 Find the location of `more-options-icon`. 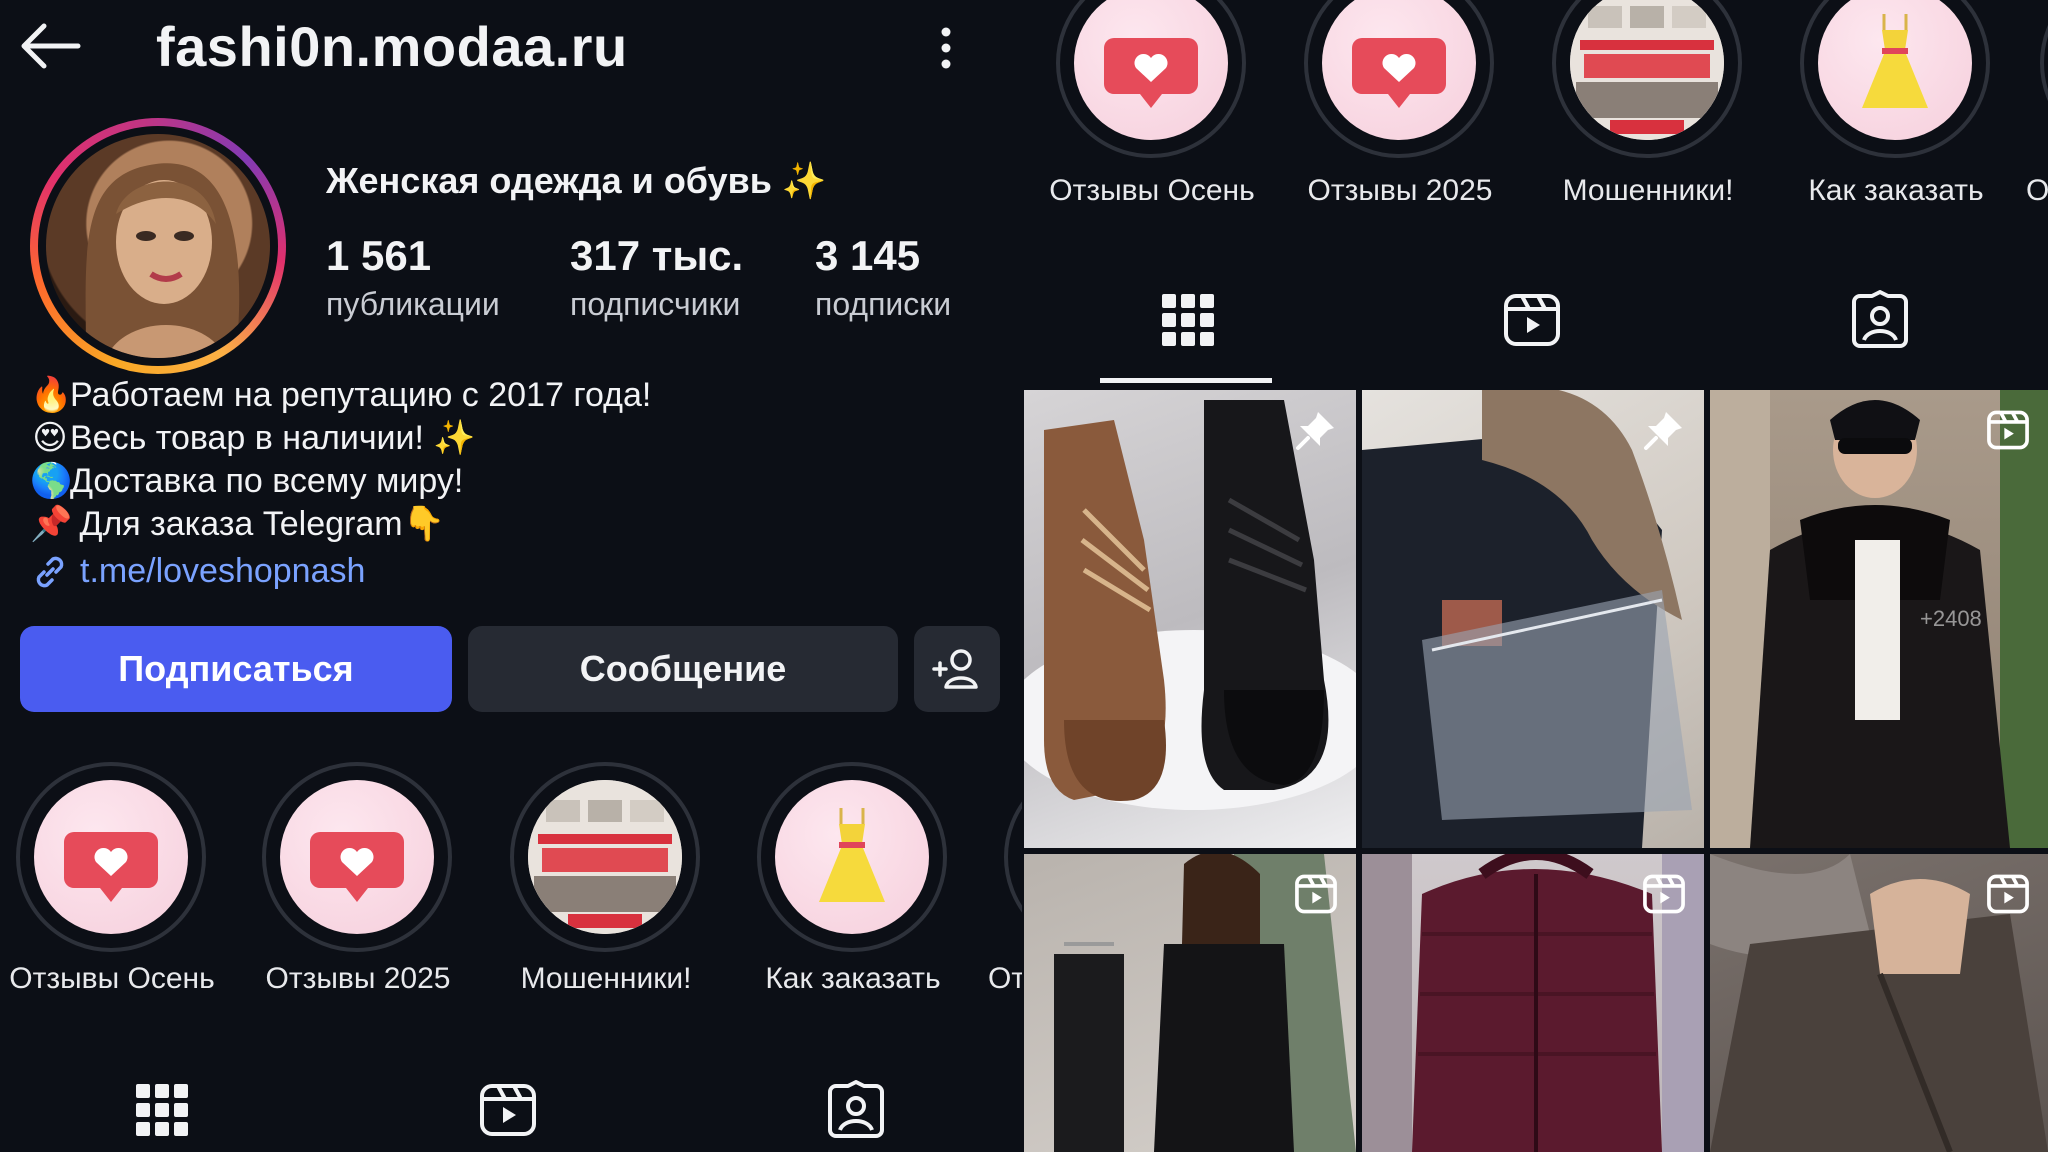

more-options-icon is located at coordinates (946, 48).